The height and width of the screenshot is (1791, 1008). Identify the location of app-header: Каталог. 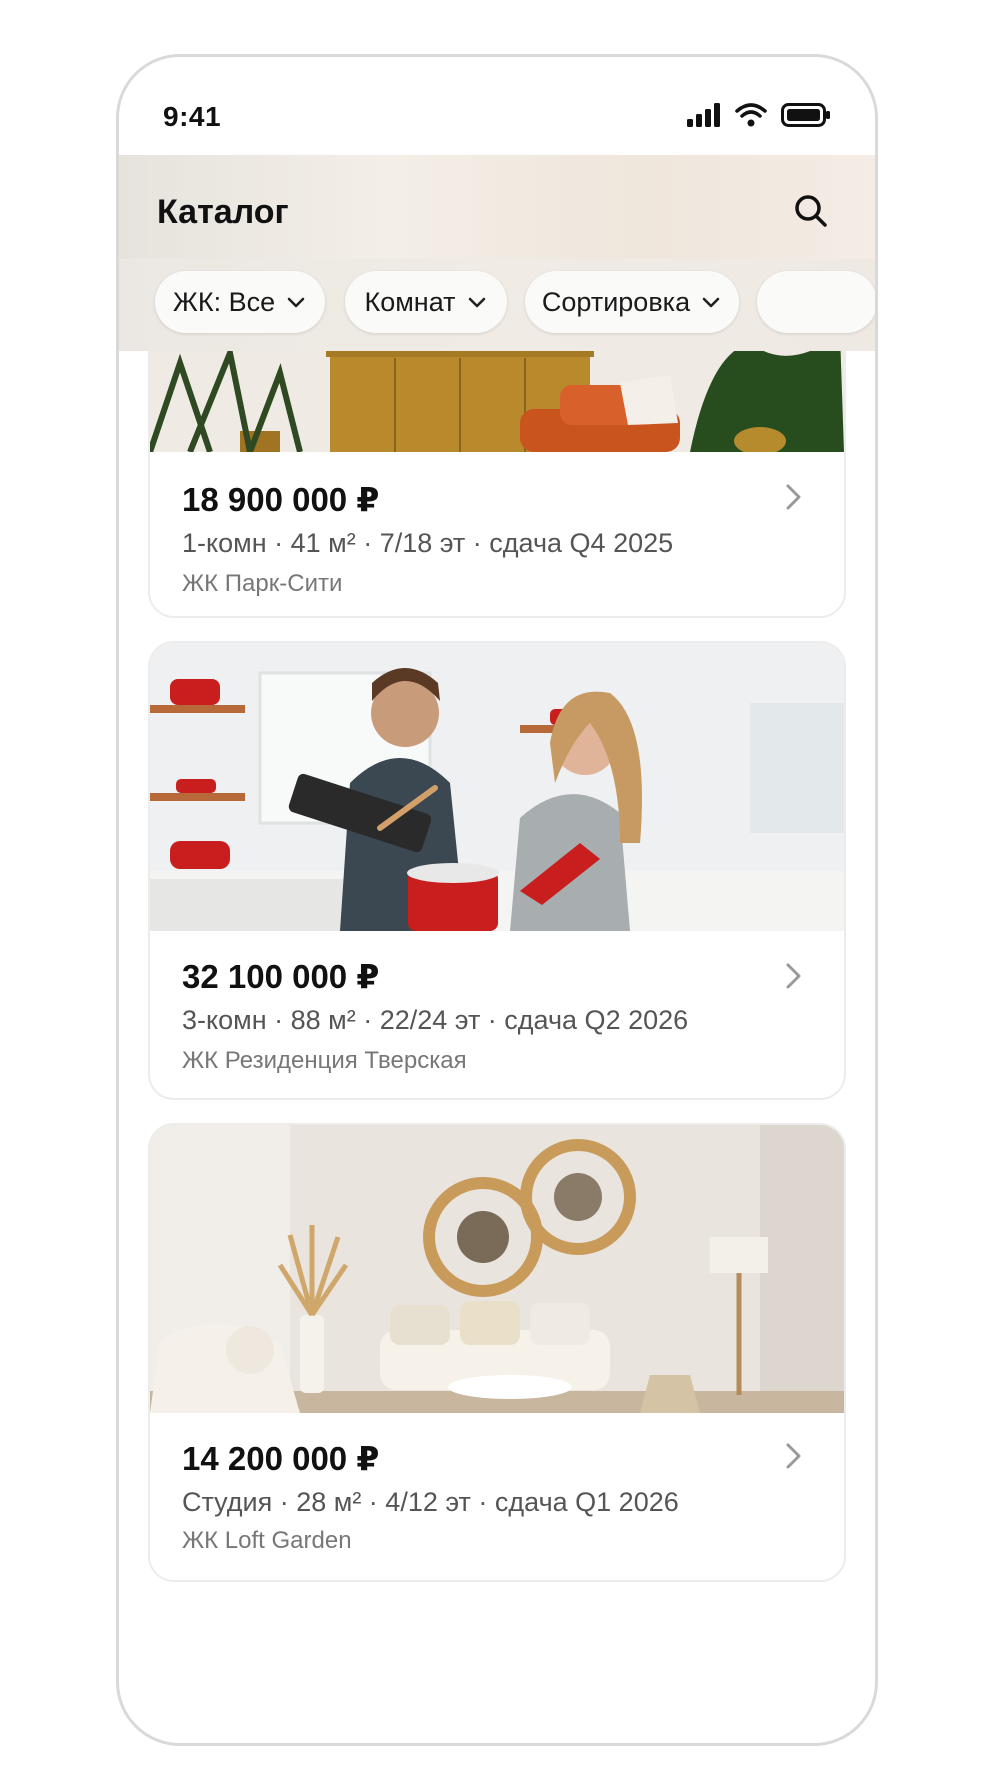
(497, 207).